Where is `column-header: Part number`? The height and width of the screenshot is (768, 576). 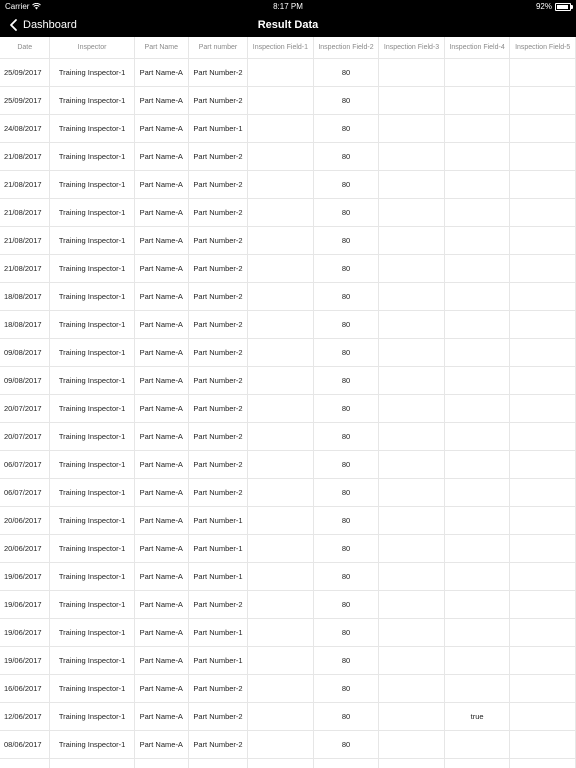 column-header: Part number is located at coordinates (218, 48).